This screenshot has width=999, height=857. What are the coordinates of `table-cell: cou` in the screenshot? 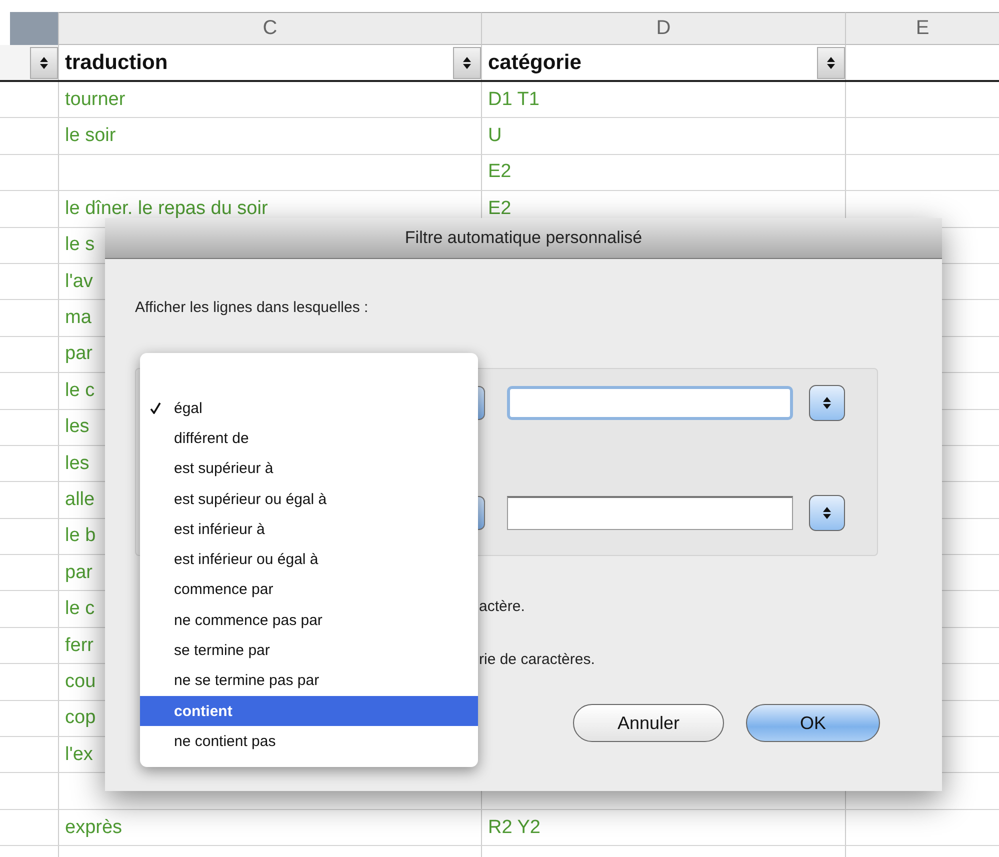 It's located at (80, 681).